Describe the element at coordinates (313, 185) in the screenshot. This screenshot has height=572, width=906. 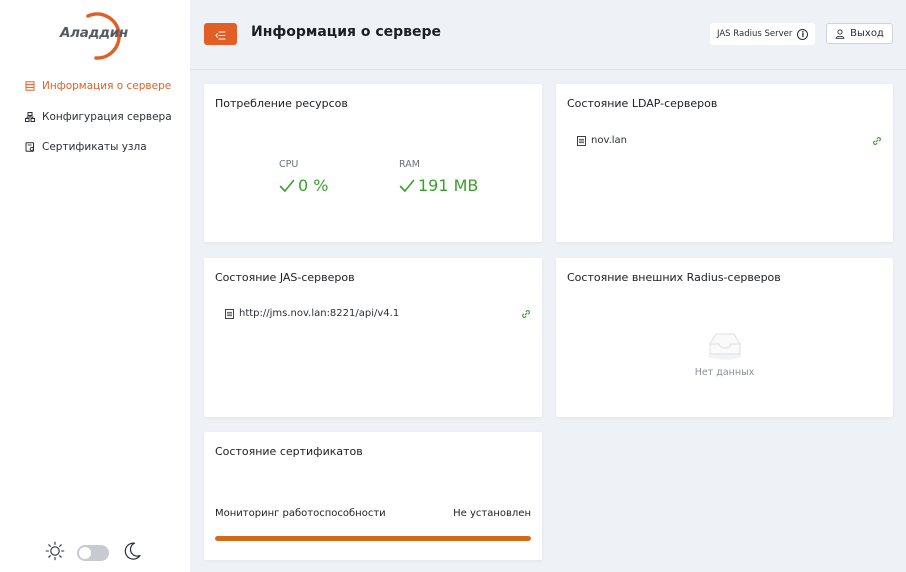
I see `cpu-value: 0 %` at that location.